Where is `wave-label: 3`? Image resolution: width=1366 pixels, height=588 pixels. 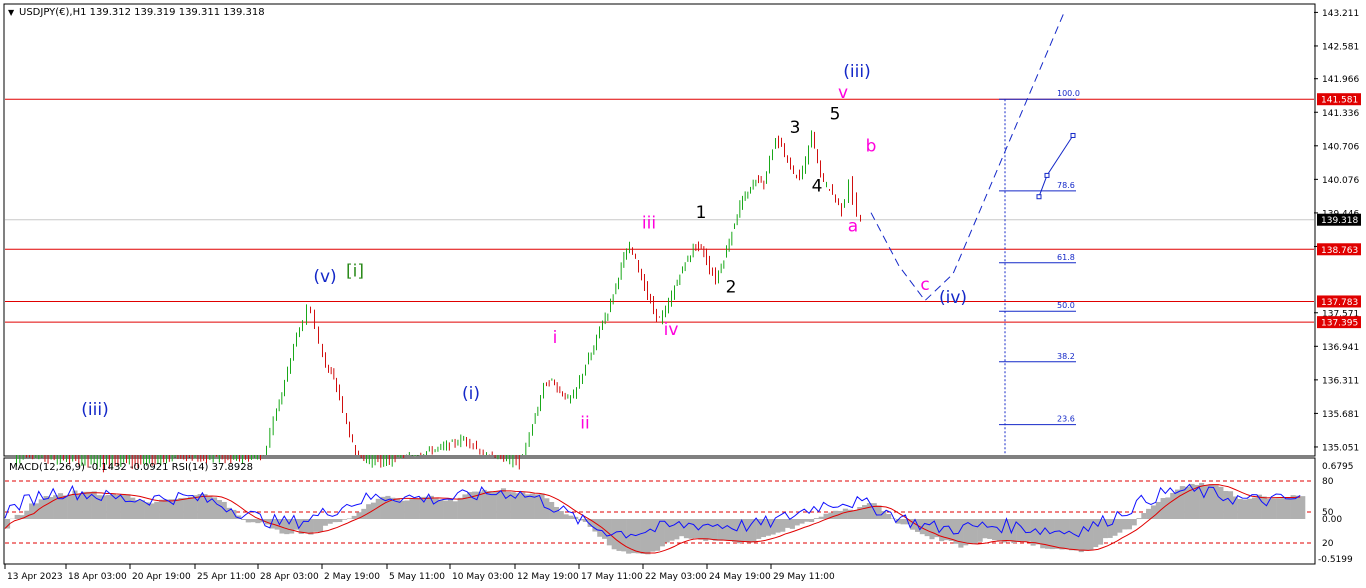
wave-label: 3 is located at coordinates (795, 128).